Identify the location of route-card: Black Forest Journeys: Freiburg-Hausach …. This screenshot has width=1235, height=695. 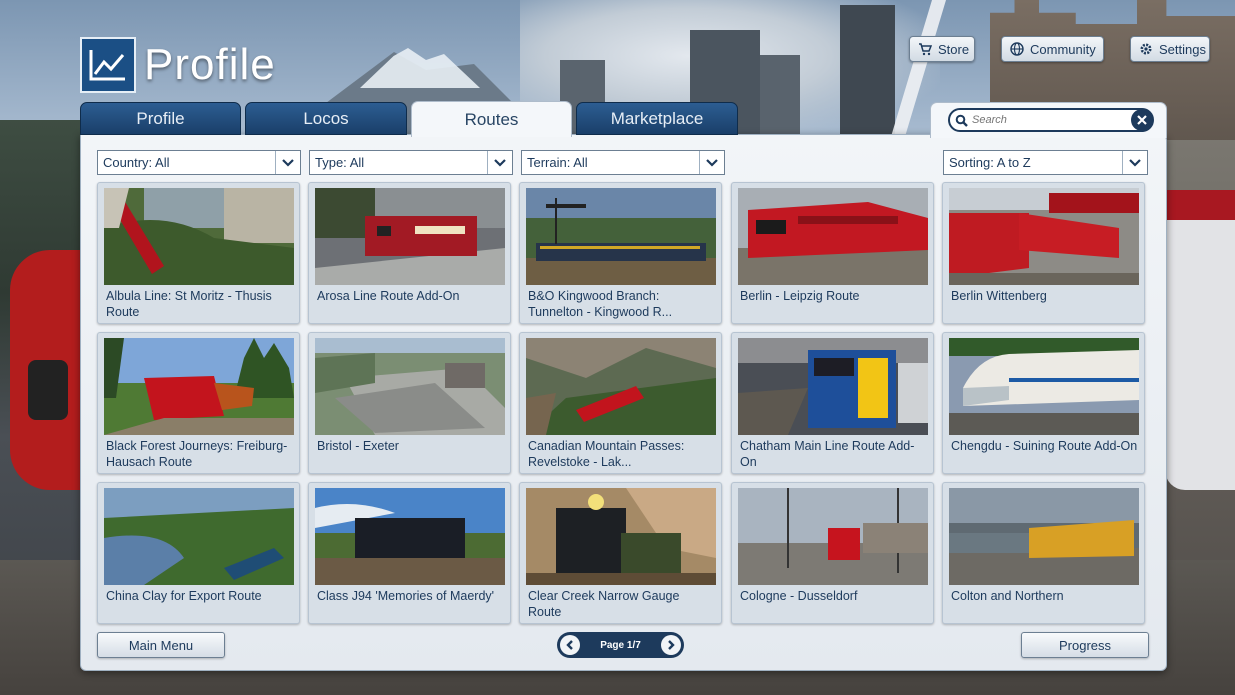
(198, 403).